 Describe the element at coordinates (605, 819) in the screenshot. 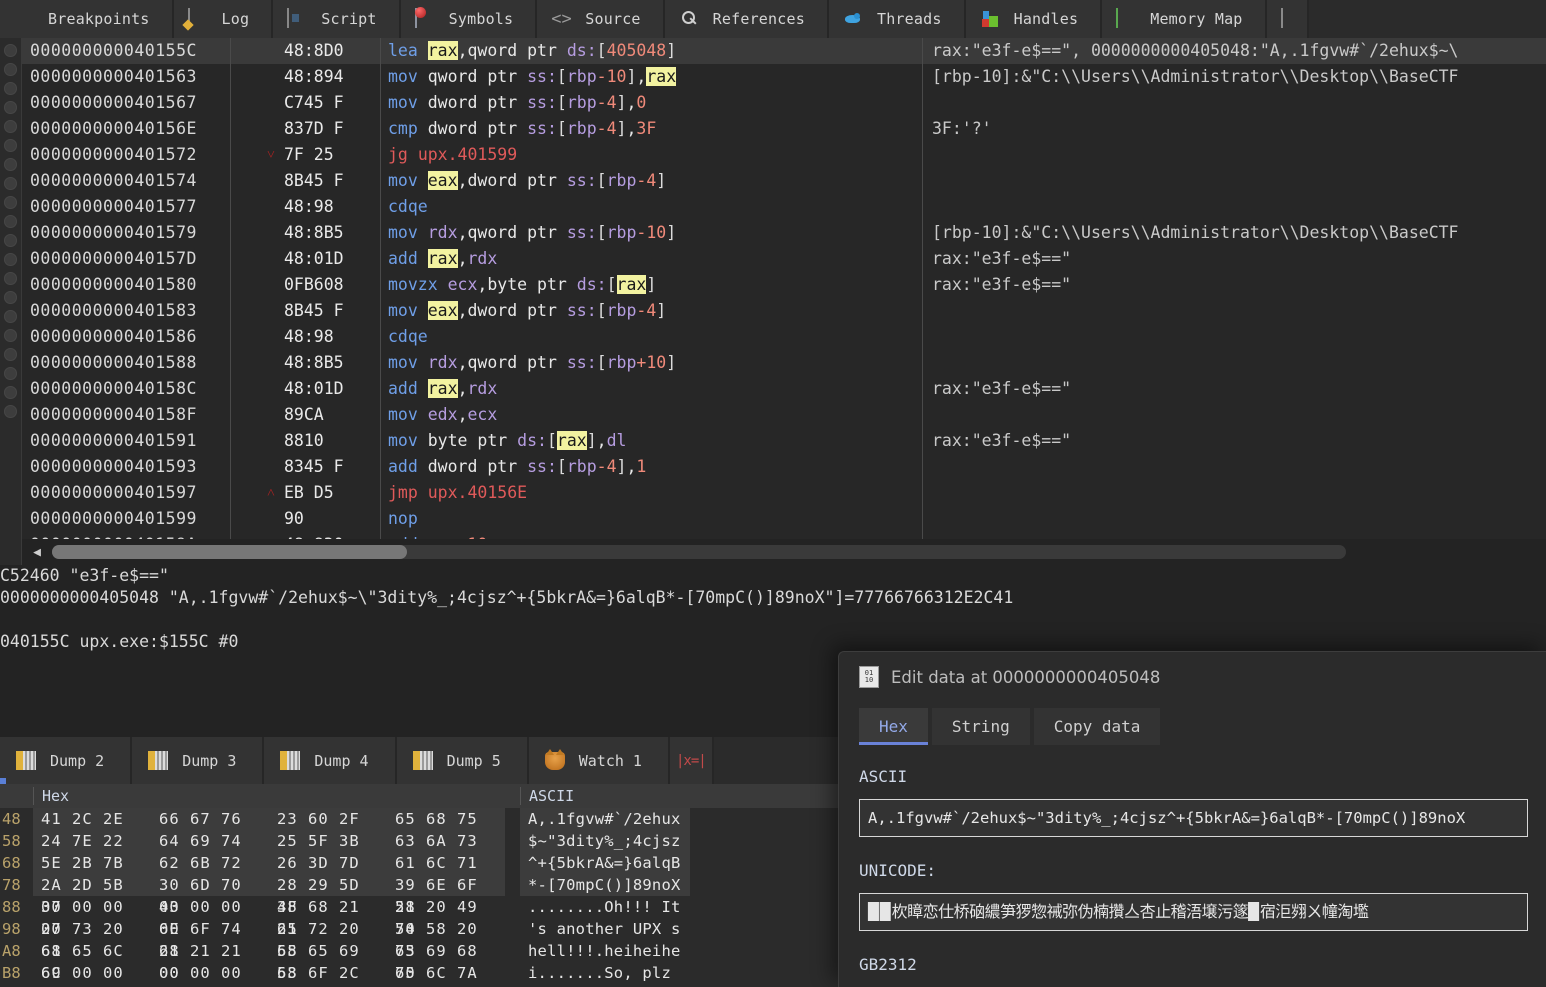

I see `dump-ascii: A,.1fgvw#`/2ehux` at that location.